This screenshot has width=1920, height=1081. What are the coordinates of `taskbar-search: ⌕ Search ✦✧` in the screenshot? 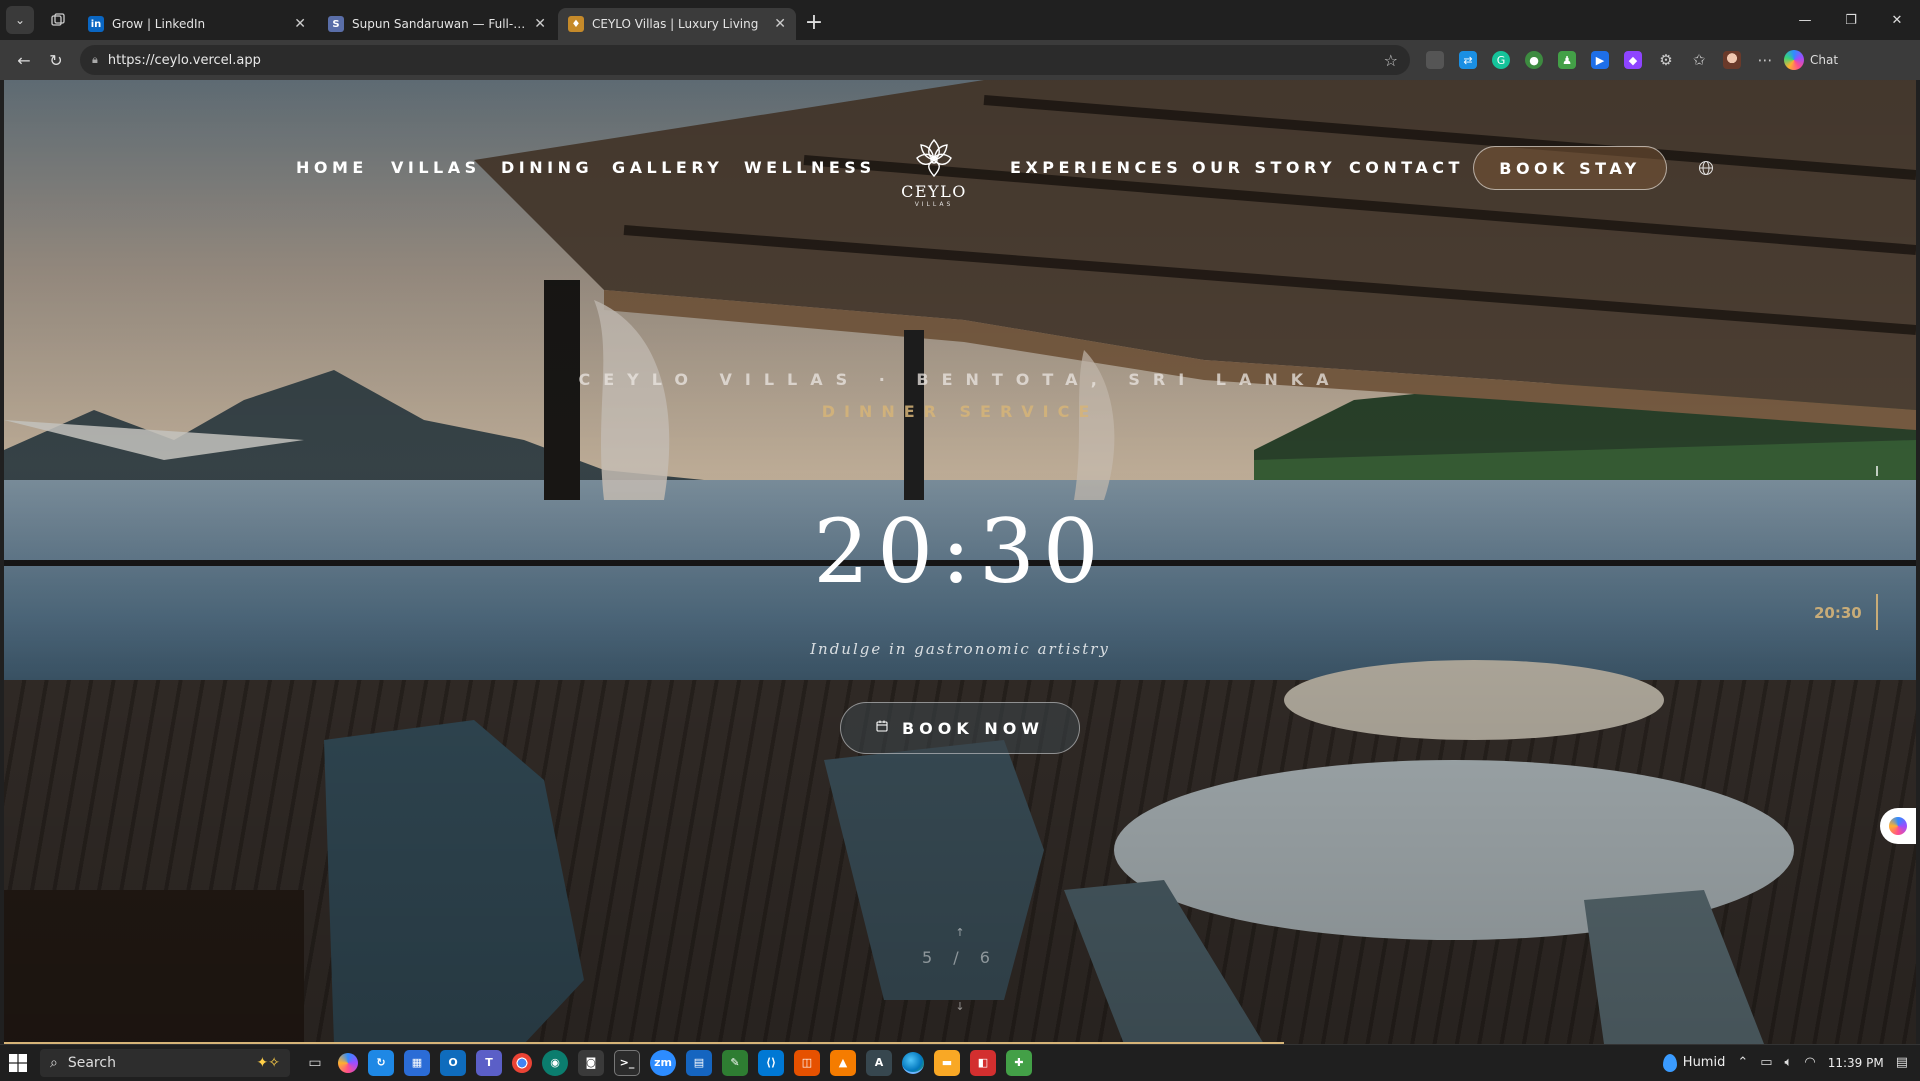 It's located at (165, 1062).